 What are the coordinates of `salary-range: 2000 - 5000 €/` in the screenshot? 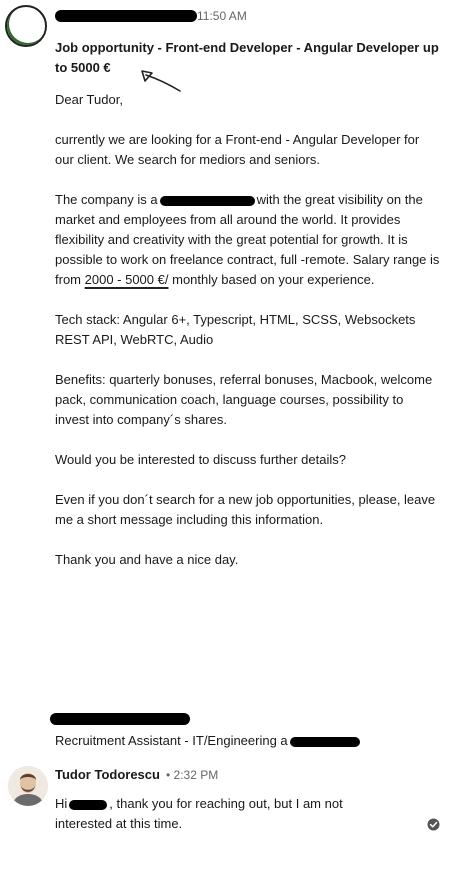 It's located at (126, 279).